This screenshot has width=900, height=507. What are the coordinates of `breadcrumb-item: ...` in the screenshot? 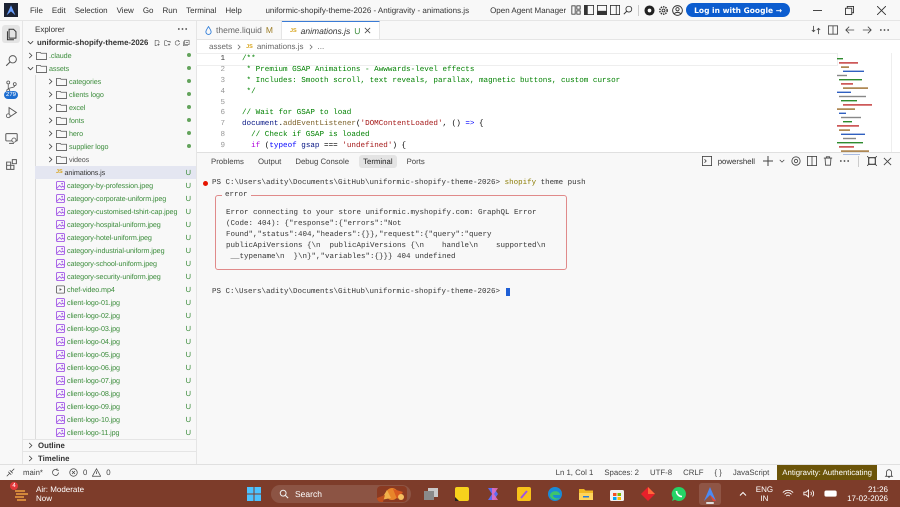 It's located at (321, 46).